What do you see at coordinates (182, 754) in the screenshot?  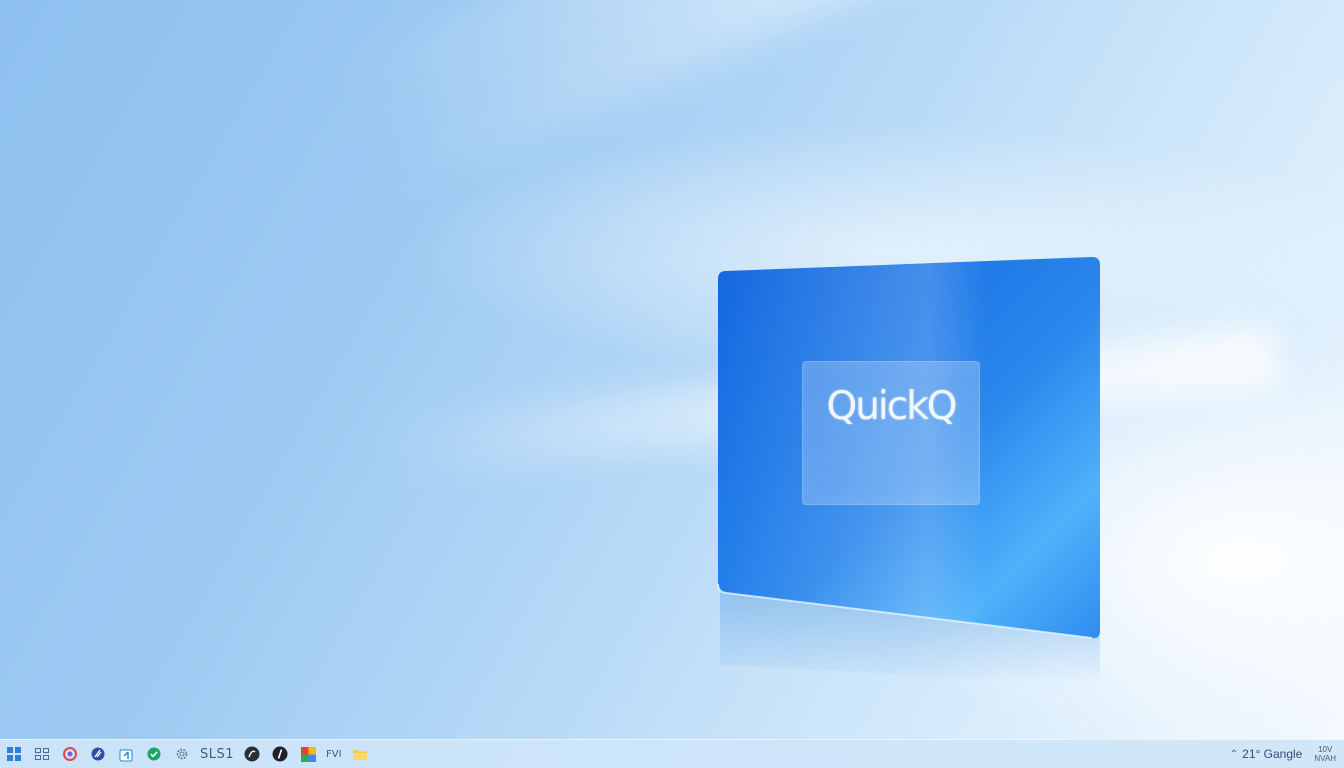 I see `settings-gear-icon` at bounding box center [182, 754].